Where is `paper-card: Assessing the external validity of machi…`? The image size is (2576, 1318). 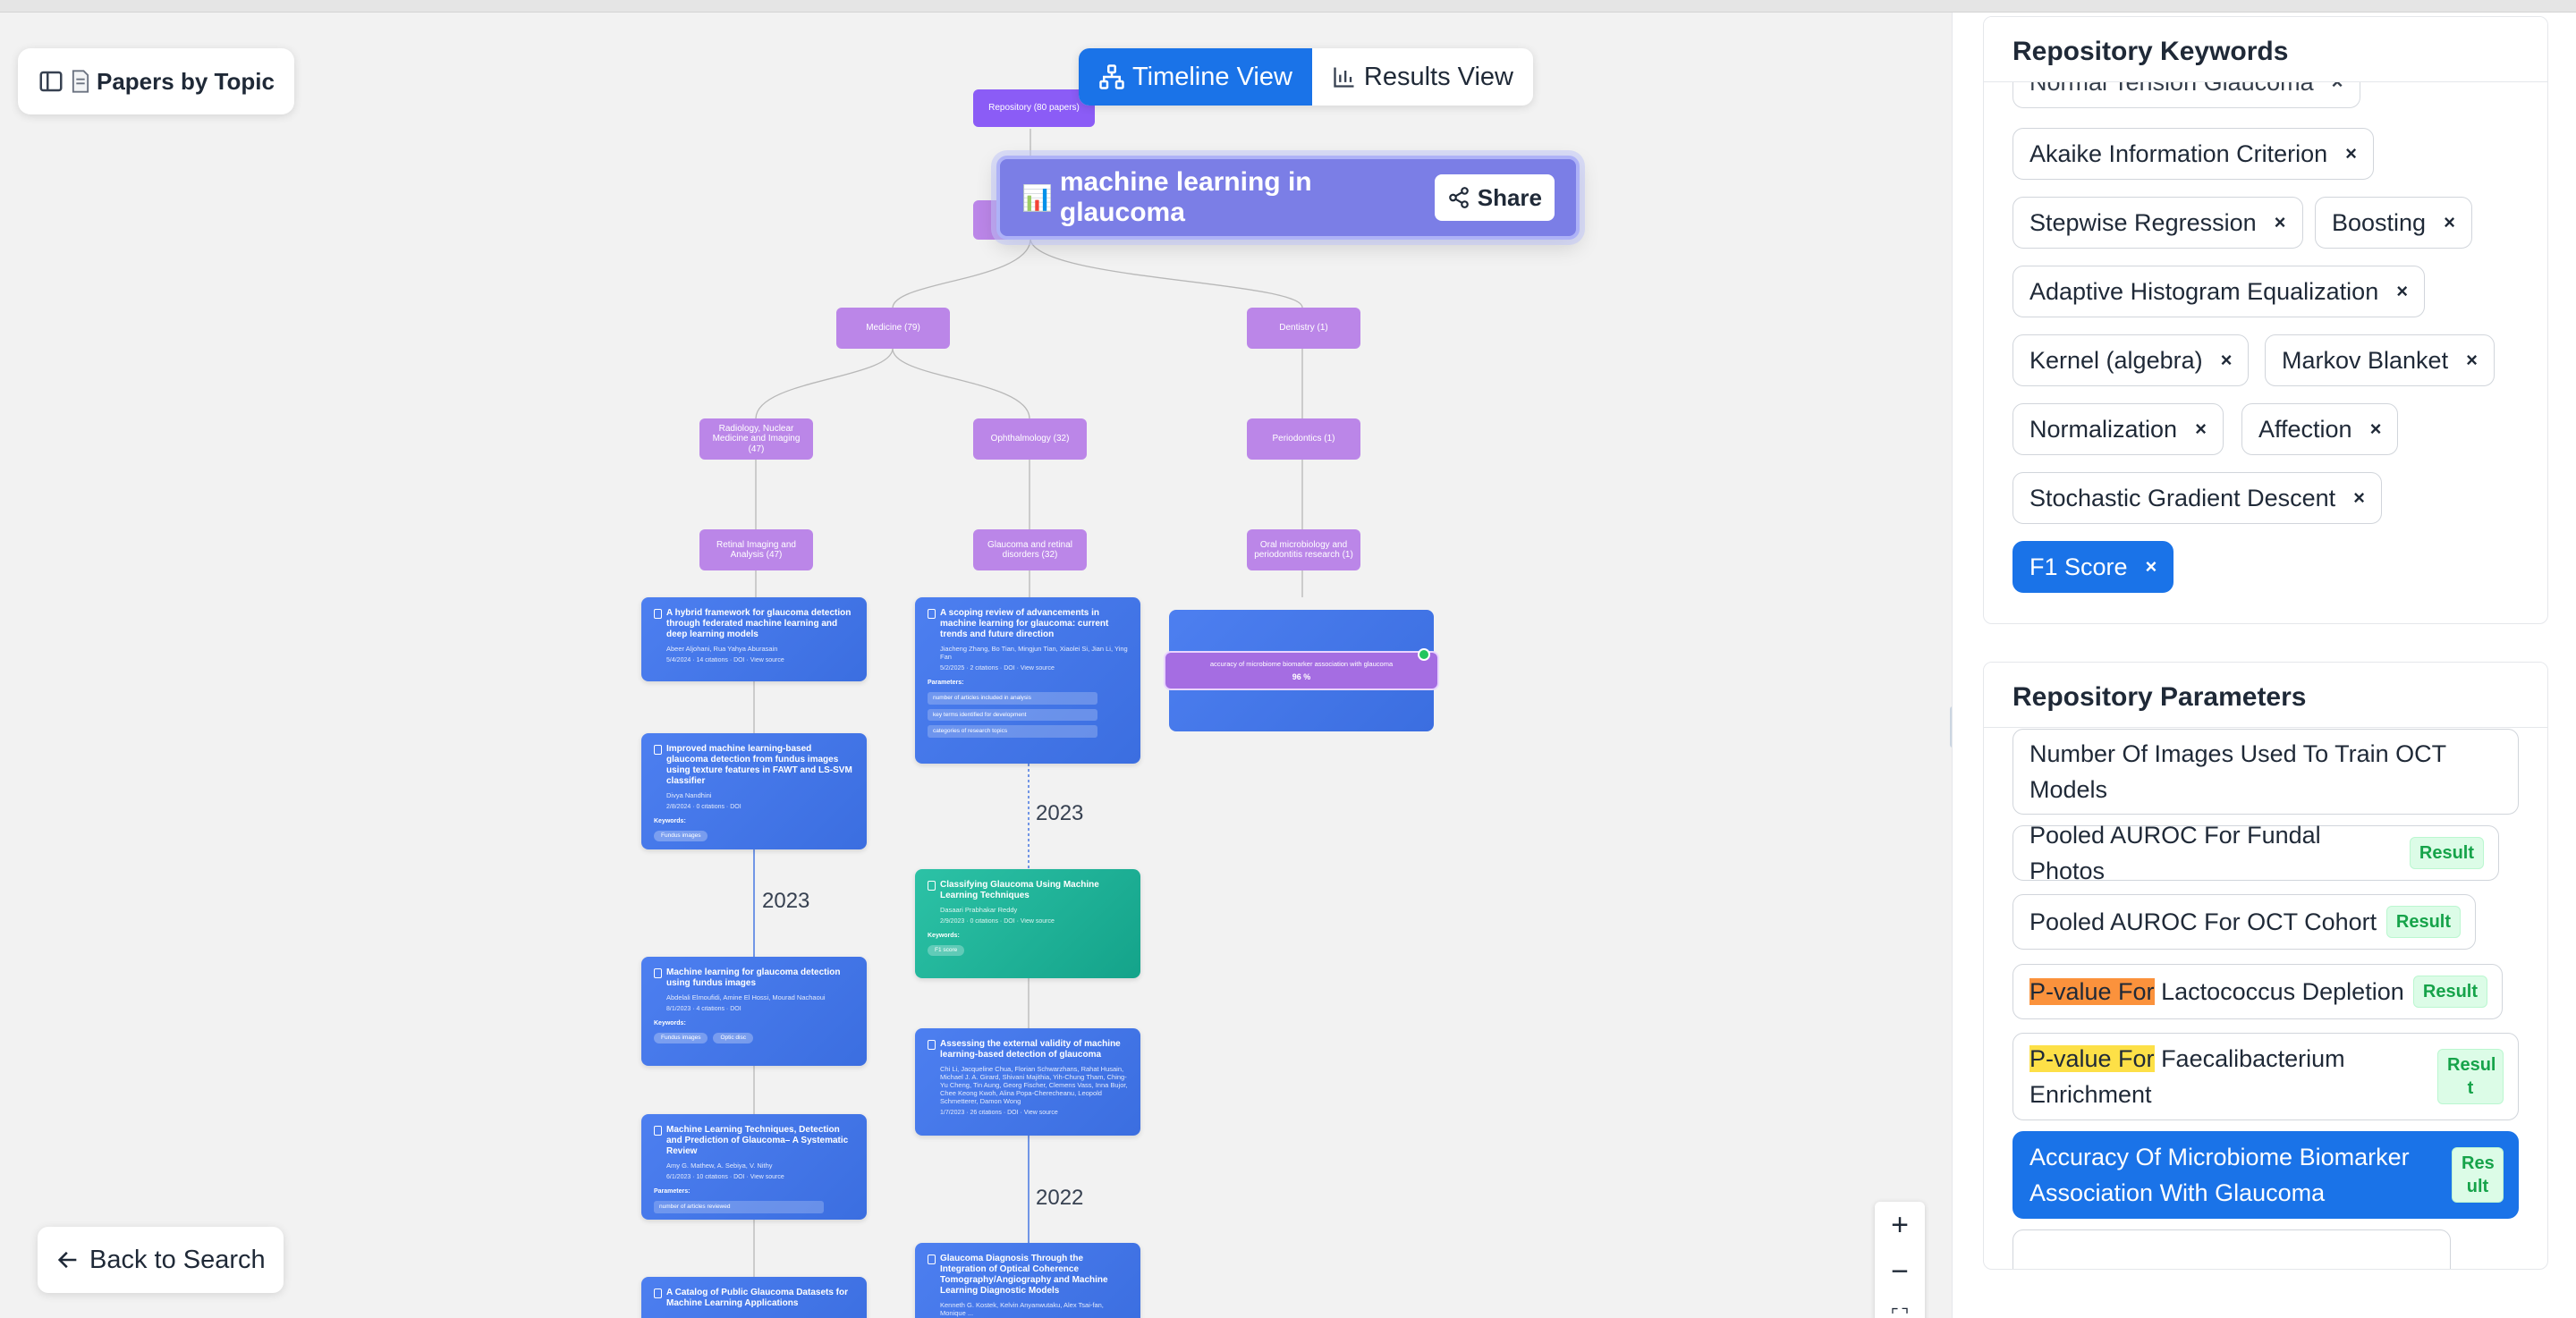 paper-card: Assessing the external validity of machi… is located at coordinates (1027, 1082).